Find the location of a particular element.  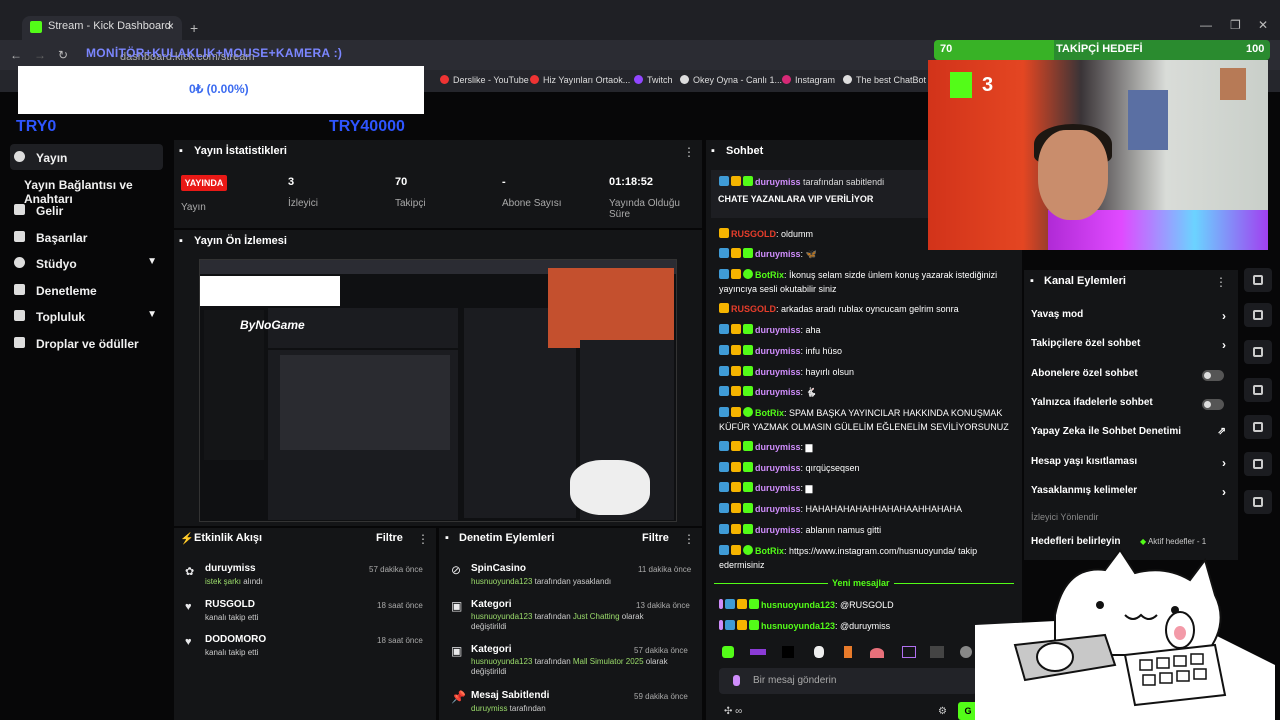

chevron-down-icon: ▼ is located at coordinates (152, 261).